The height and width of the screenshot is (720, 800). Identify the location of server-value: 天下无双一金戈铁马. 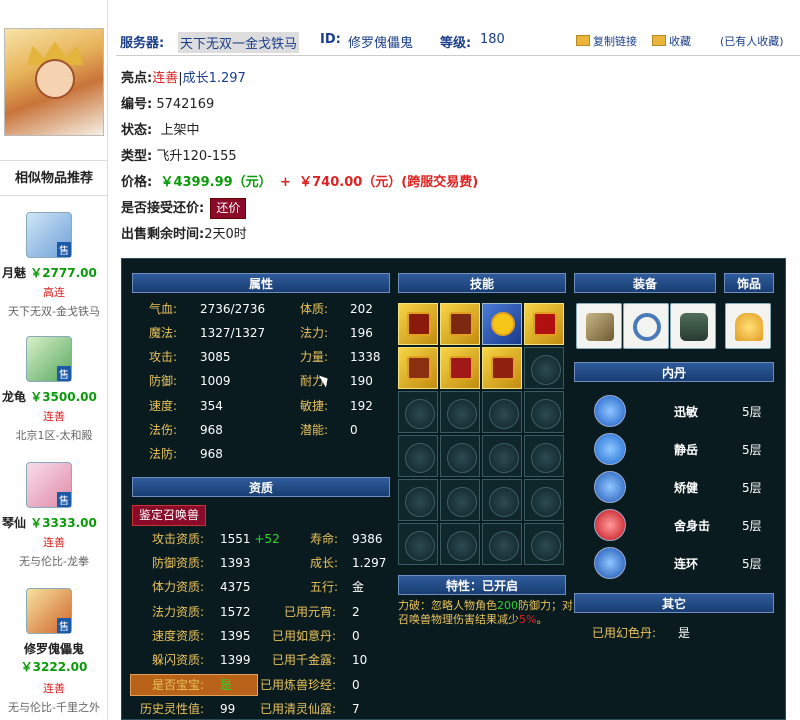
(239, 42).